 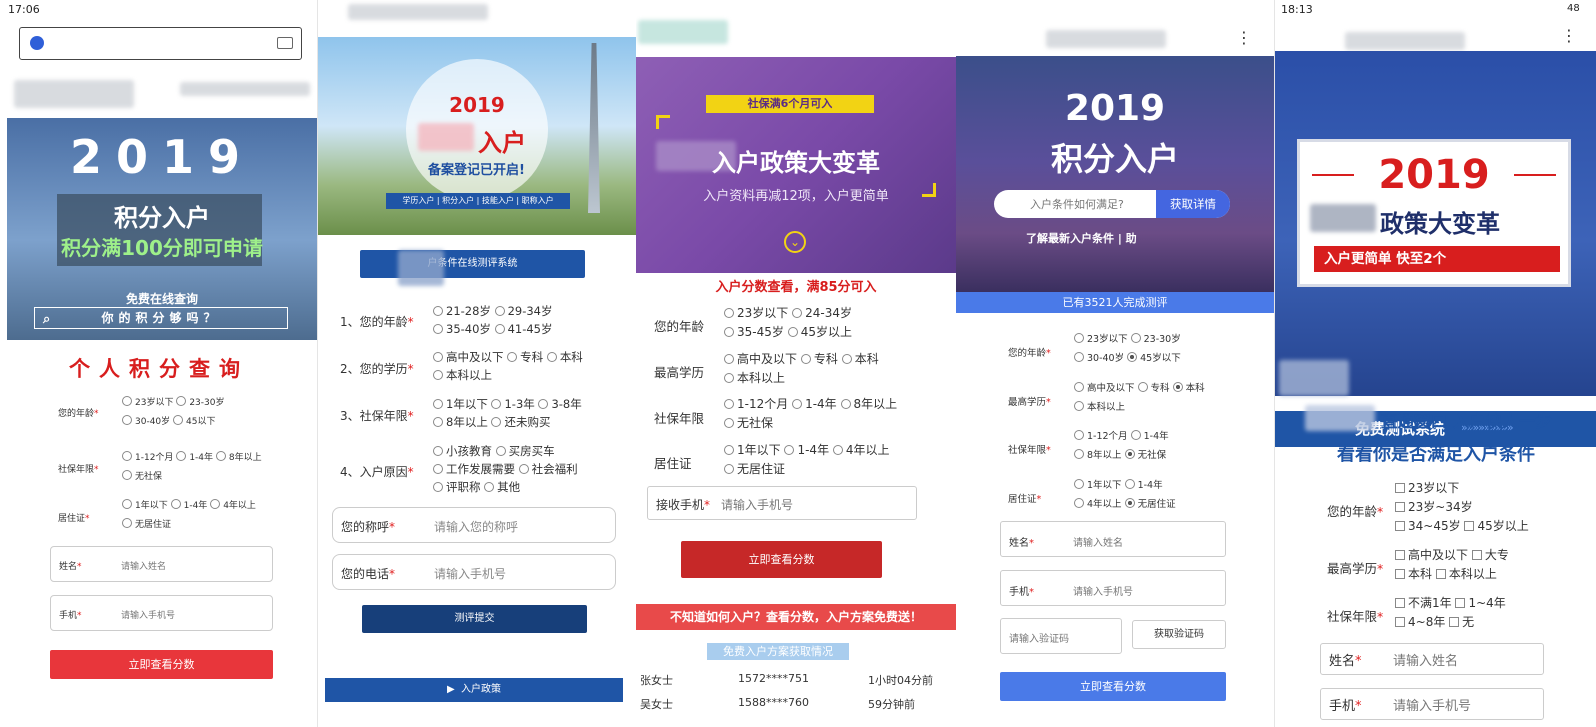 I want to click on banner-title: 政策大变革, so click(x=1440, y=224).